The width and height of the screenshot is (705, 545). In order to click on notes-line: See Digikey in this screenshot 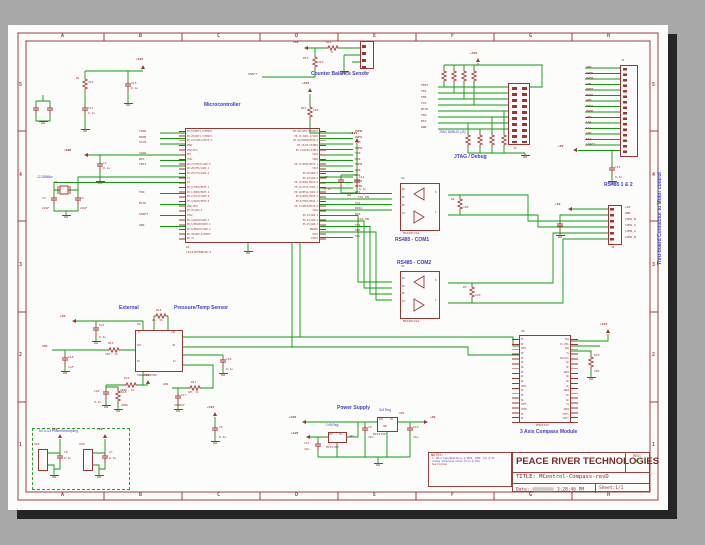, I will do `click(440, 464)`.